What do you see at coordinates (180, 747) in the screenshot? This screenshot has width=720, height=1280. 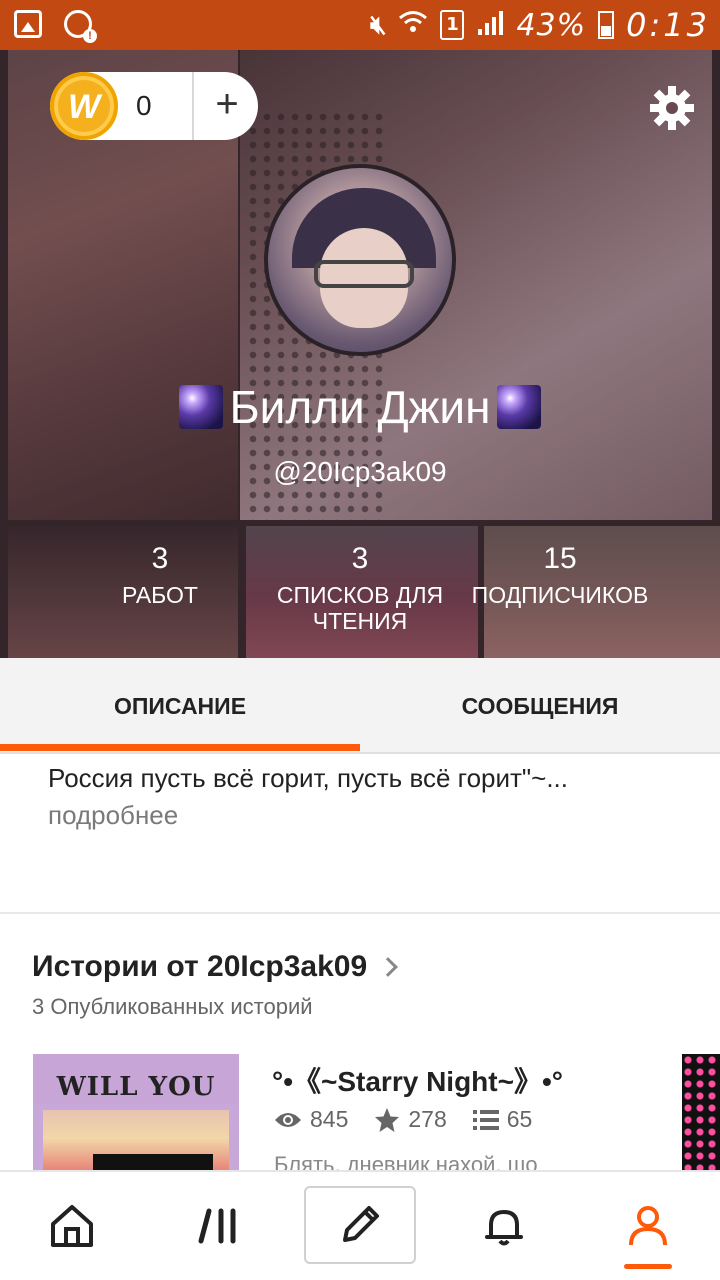 I see `active-tab-indicator` at bounding box center [180, 747].